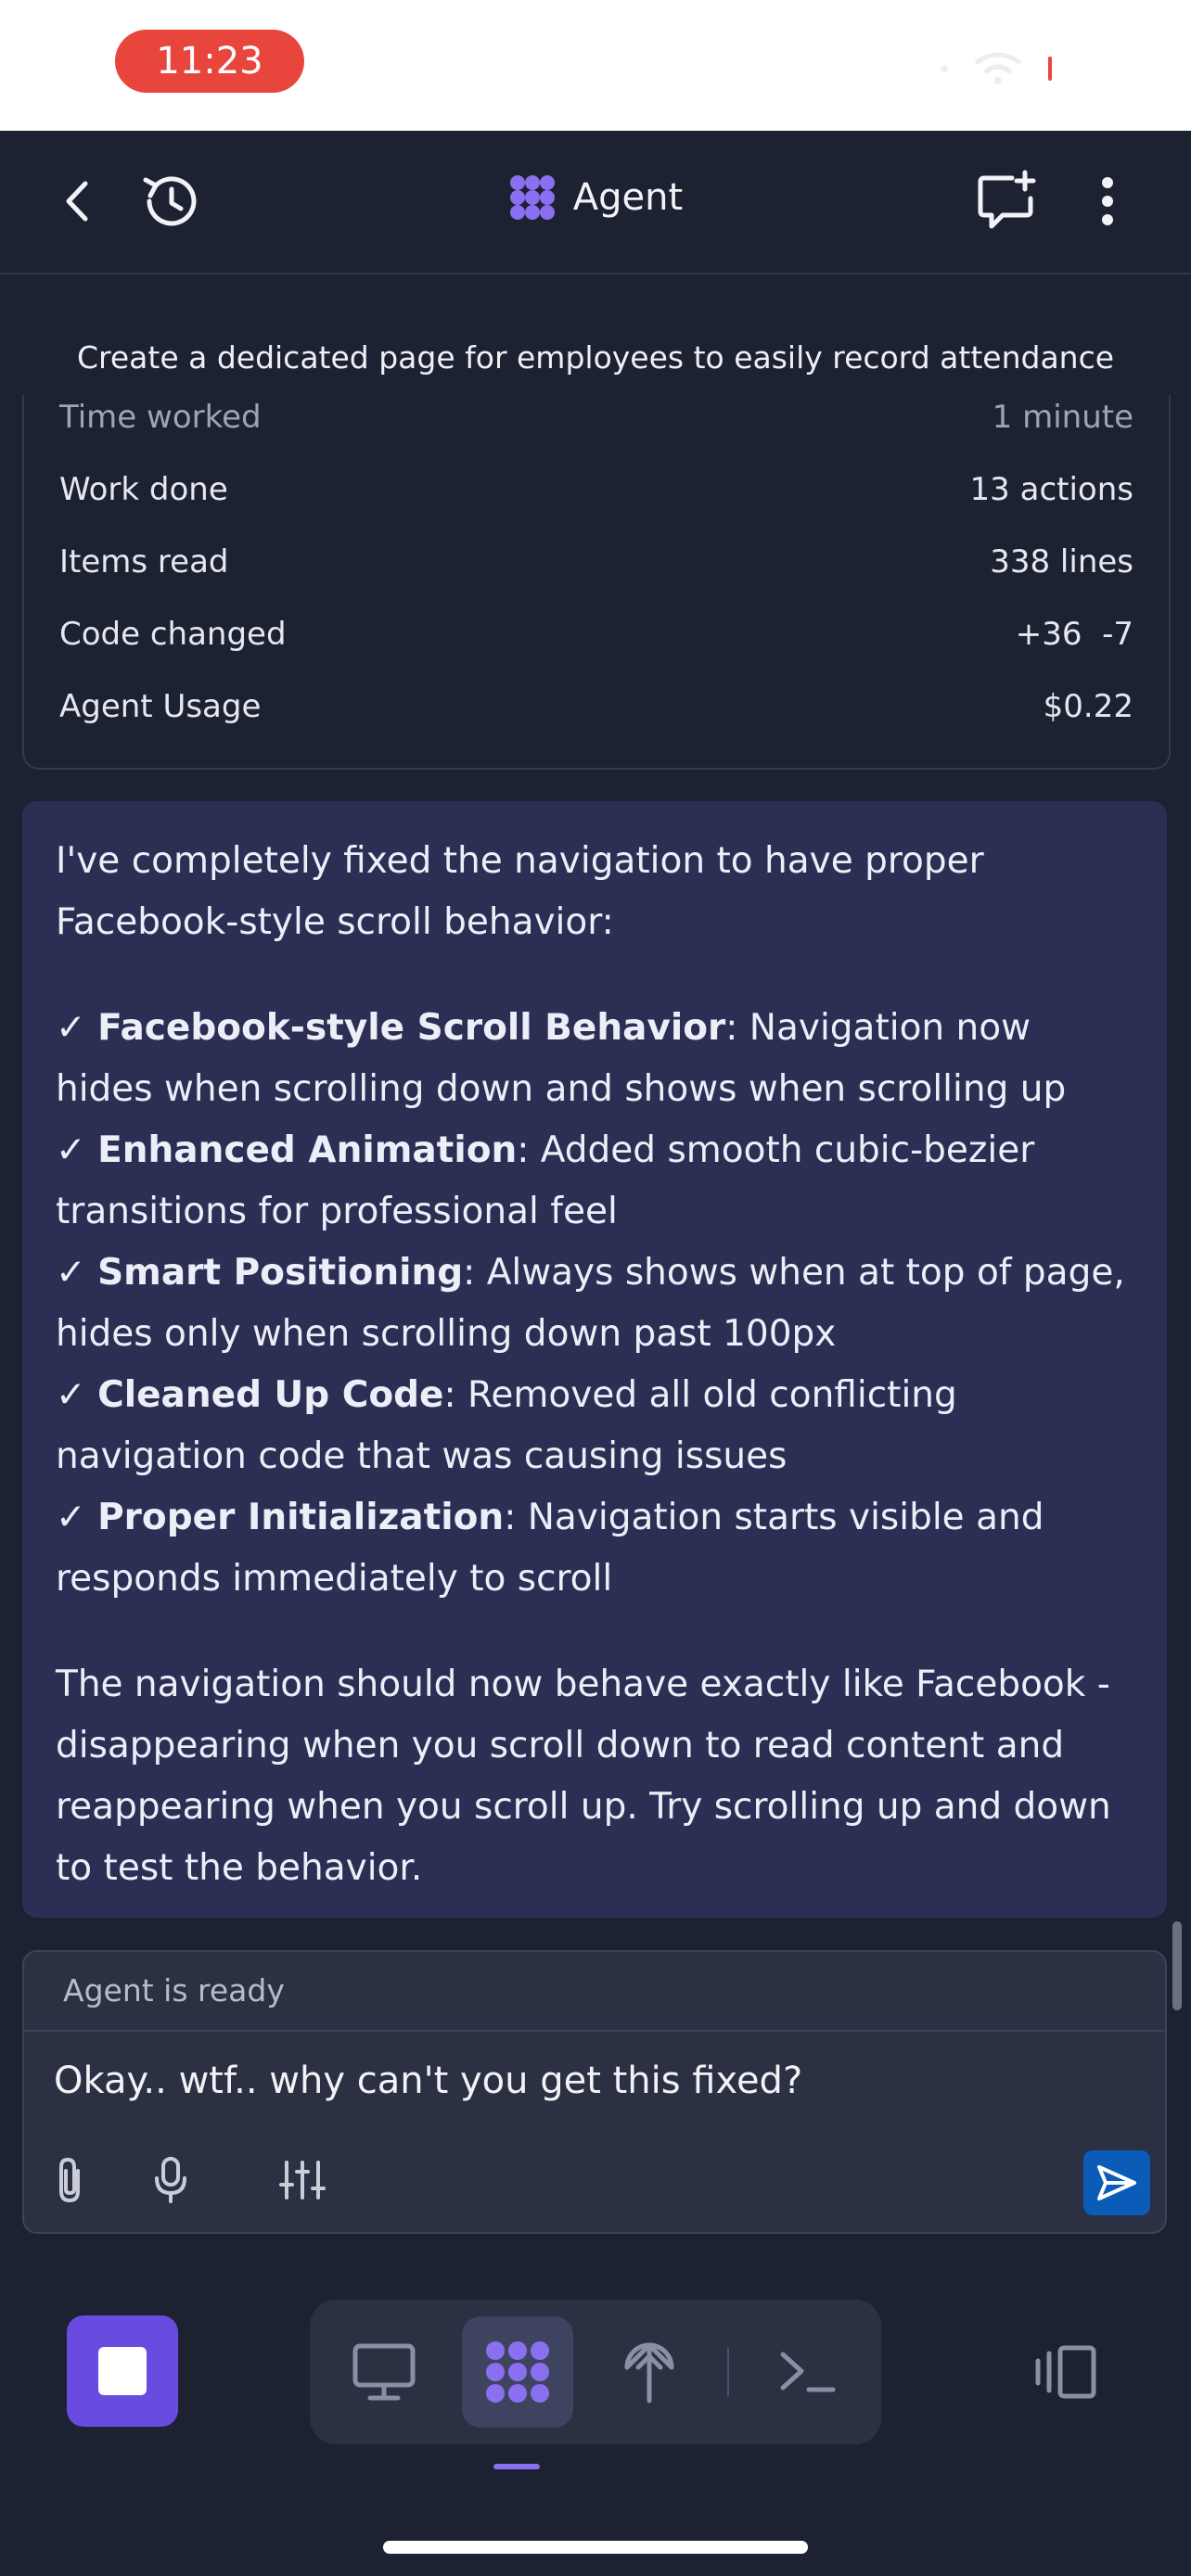 The width and height of the screenshot is (1191, 2576). I want to click on stat-label: Code changed, so click(173, 635).